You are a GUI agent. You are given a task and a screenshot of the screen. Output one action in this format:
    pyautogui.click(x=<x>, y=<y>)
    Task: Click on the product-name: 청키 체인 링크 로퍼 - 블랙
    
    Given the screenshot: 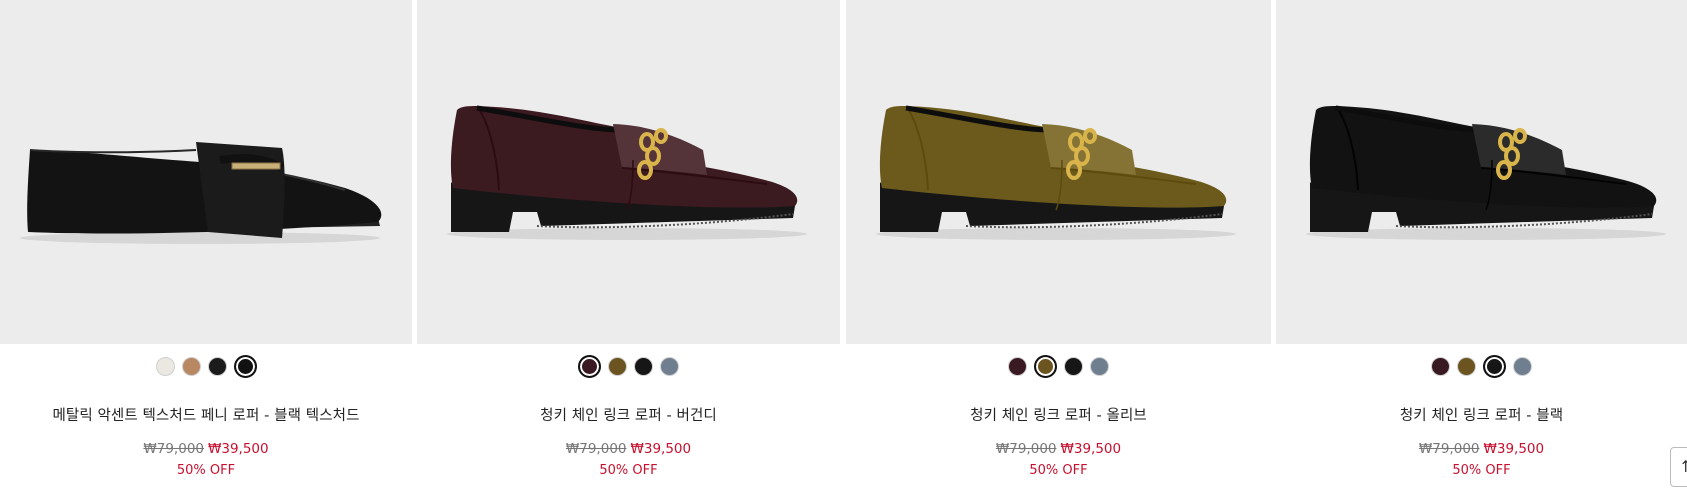 What is the action you would take?
    pyautogui.click(x=1481, y=414)
    